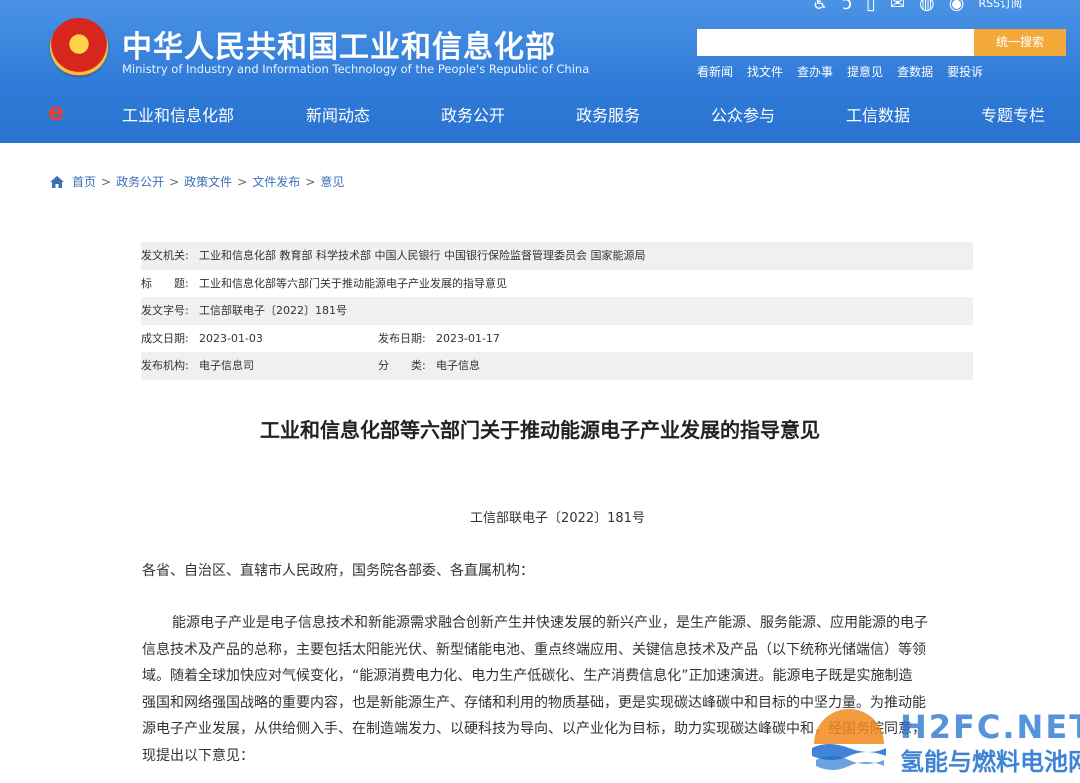 This screenshot has height=783, width=1080. What do you see at coordinates (849, 739) in the screenshot?
I see `h2fc-logo-icon` at bounding box center [849, 739].